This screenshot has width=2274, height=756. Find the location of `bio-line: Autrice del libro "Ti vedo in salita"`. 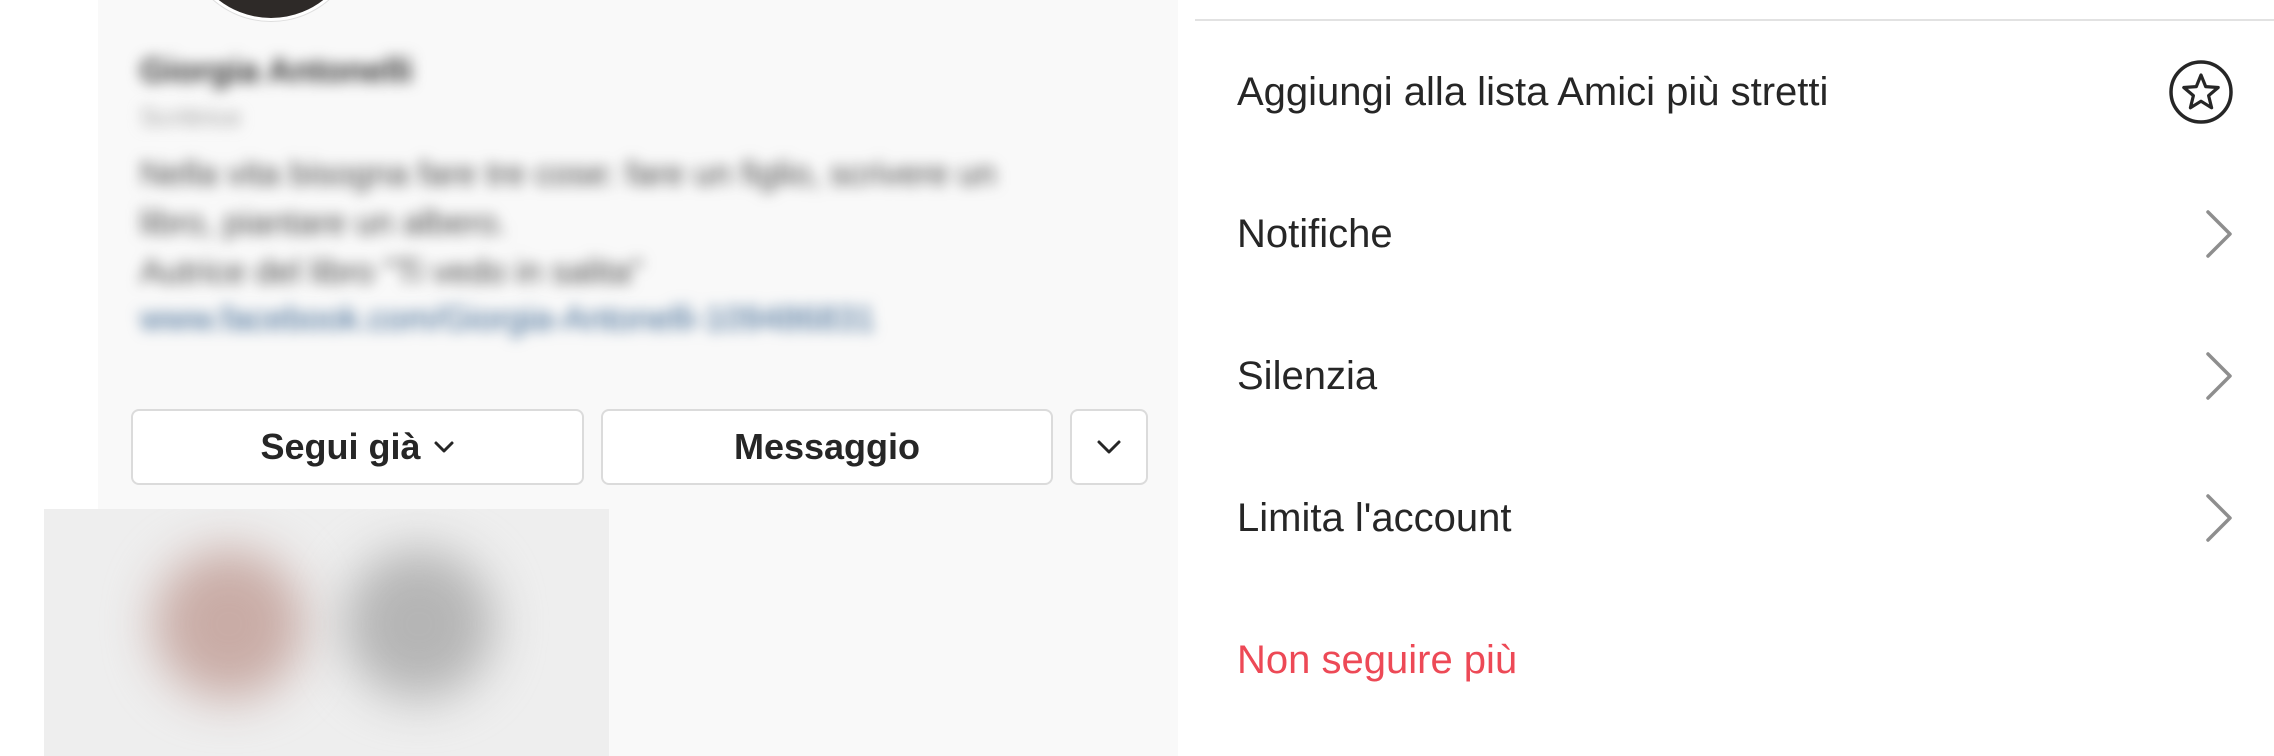

bio-line: Autrice del libro "Ti vedo in salita" is located at coordinates (391, 272).